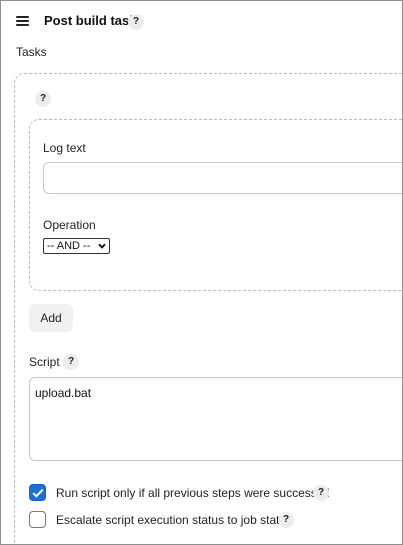 This screenshot has width=403, height=545. What do you see at coordinates (69, 246) in the screenshot?
I see `operation-selected-value: -- AND --` at bounding box center [69, 246].